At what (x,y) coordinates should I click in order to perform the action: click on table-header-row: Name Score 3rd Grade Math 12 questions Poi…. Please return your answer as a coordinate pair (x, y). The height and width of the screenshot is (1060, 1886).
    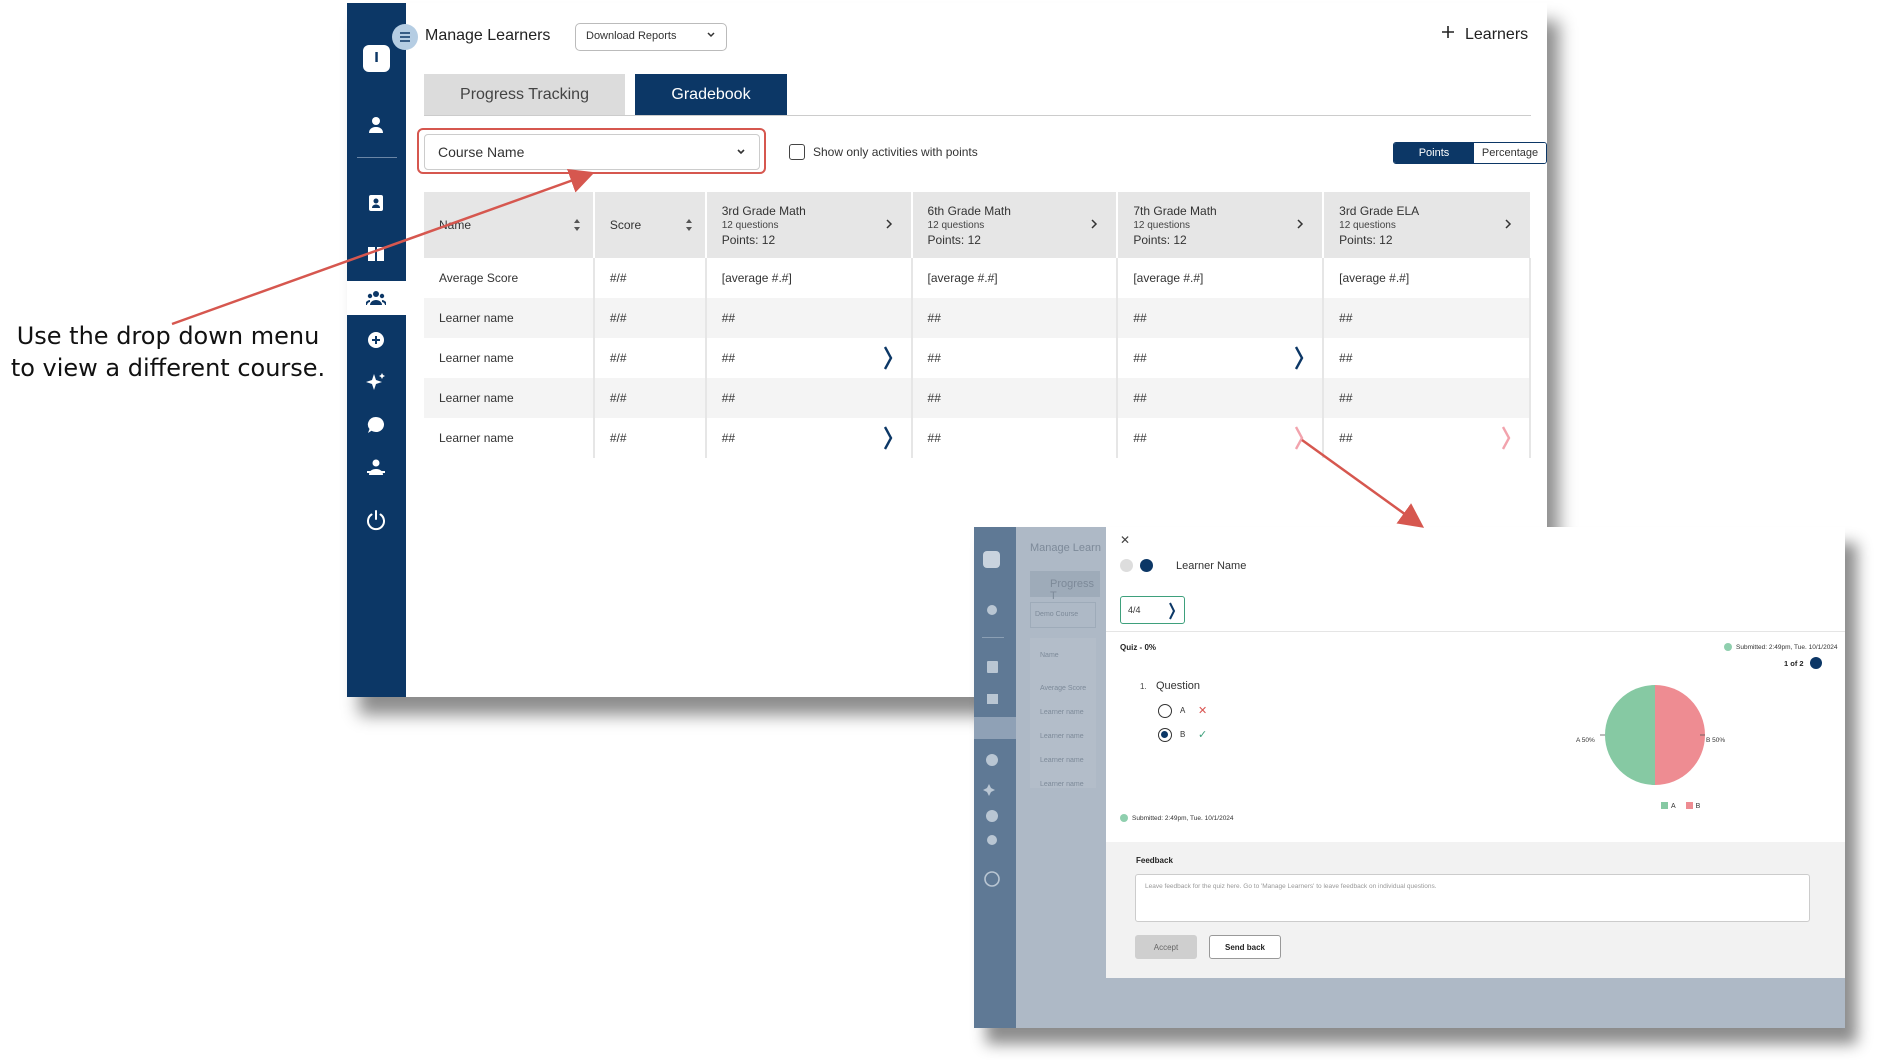
    Looking at the image, I should click on (977, 225).